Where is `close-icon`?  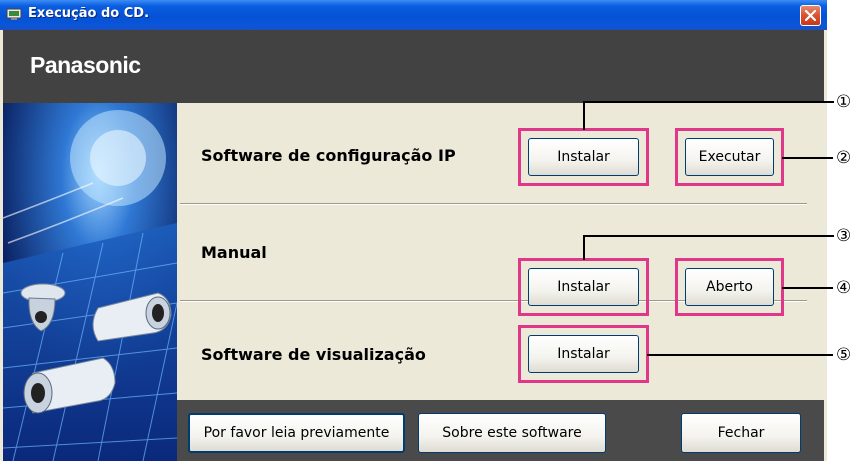
close-icon is located at coordinates (810, 15).